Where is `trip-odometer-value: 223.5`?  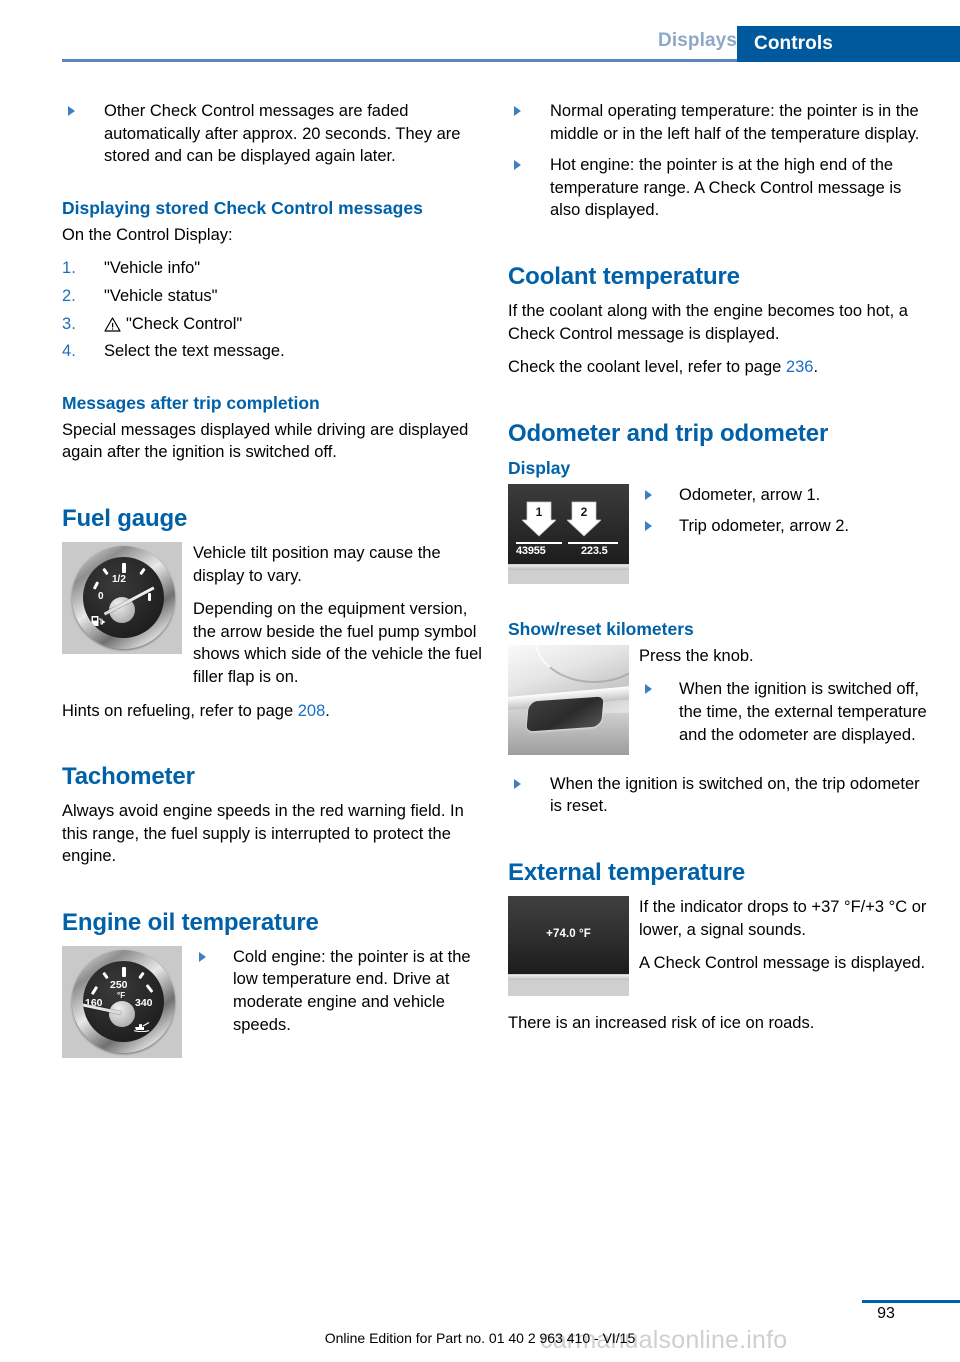
trip-odometer-value: 223.5 is located at coordinates (594, 550).